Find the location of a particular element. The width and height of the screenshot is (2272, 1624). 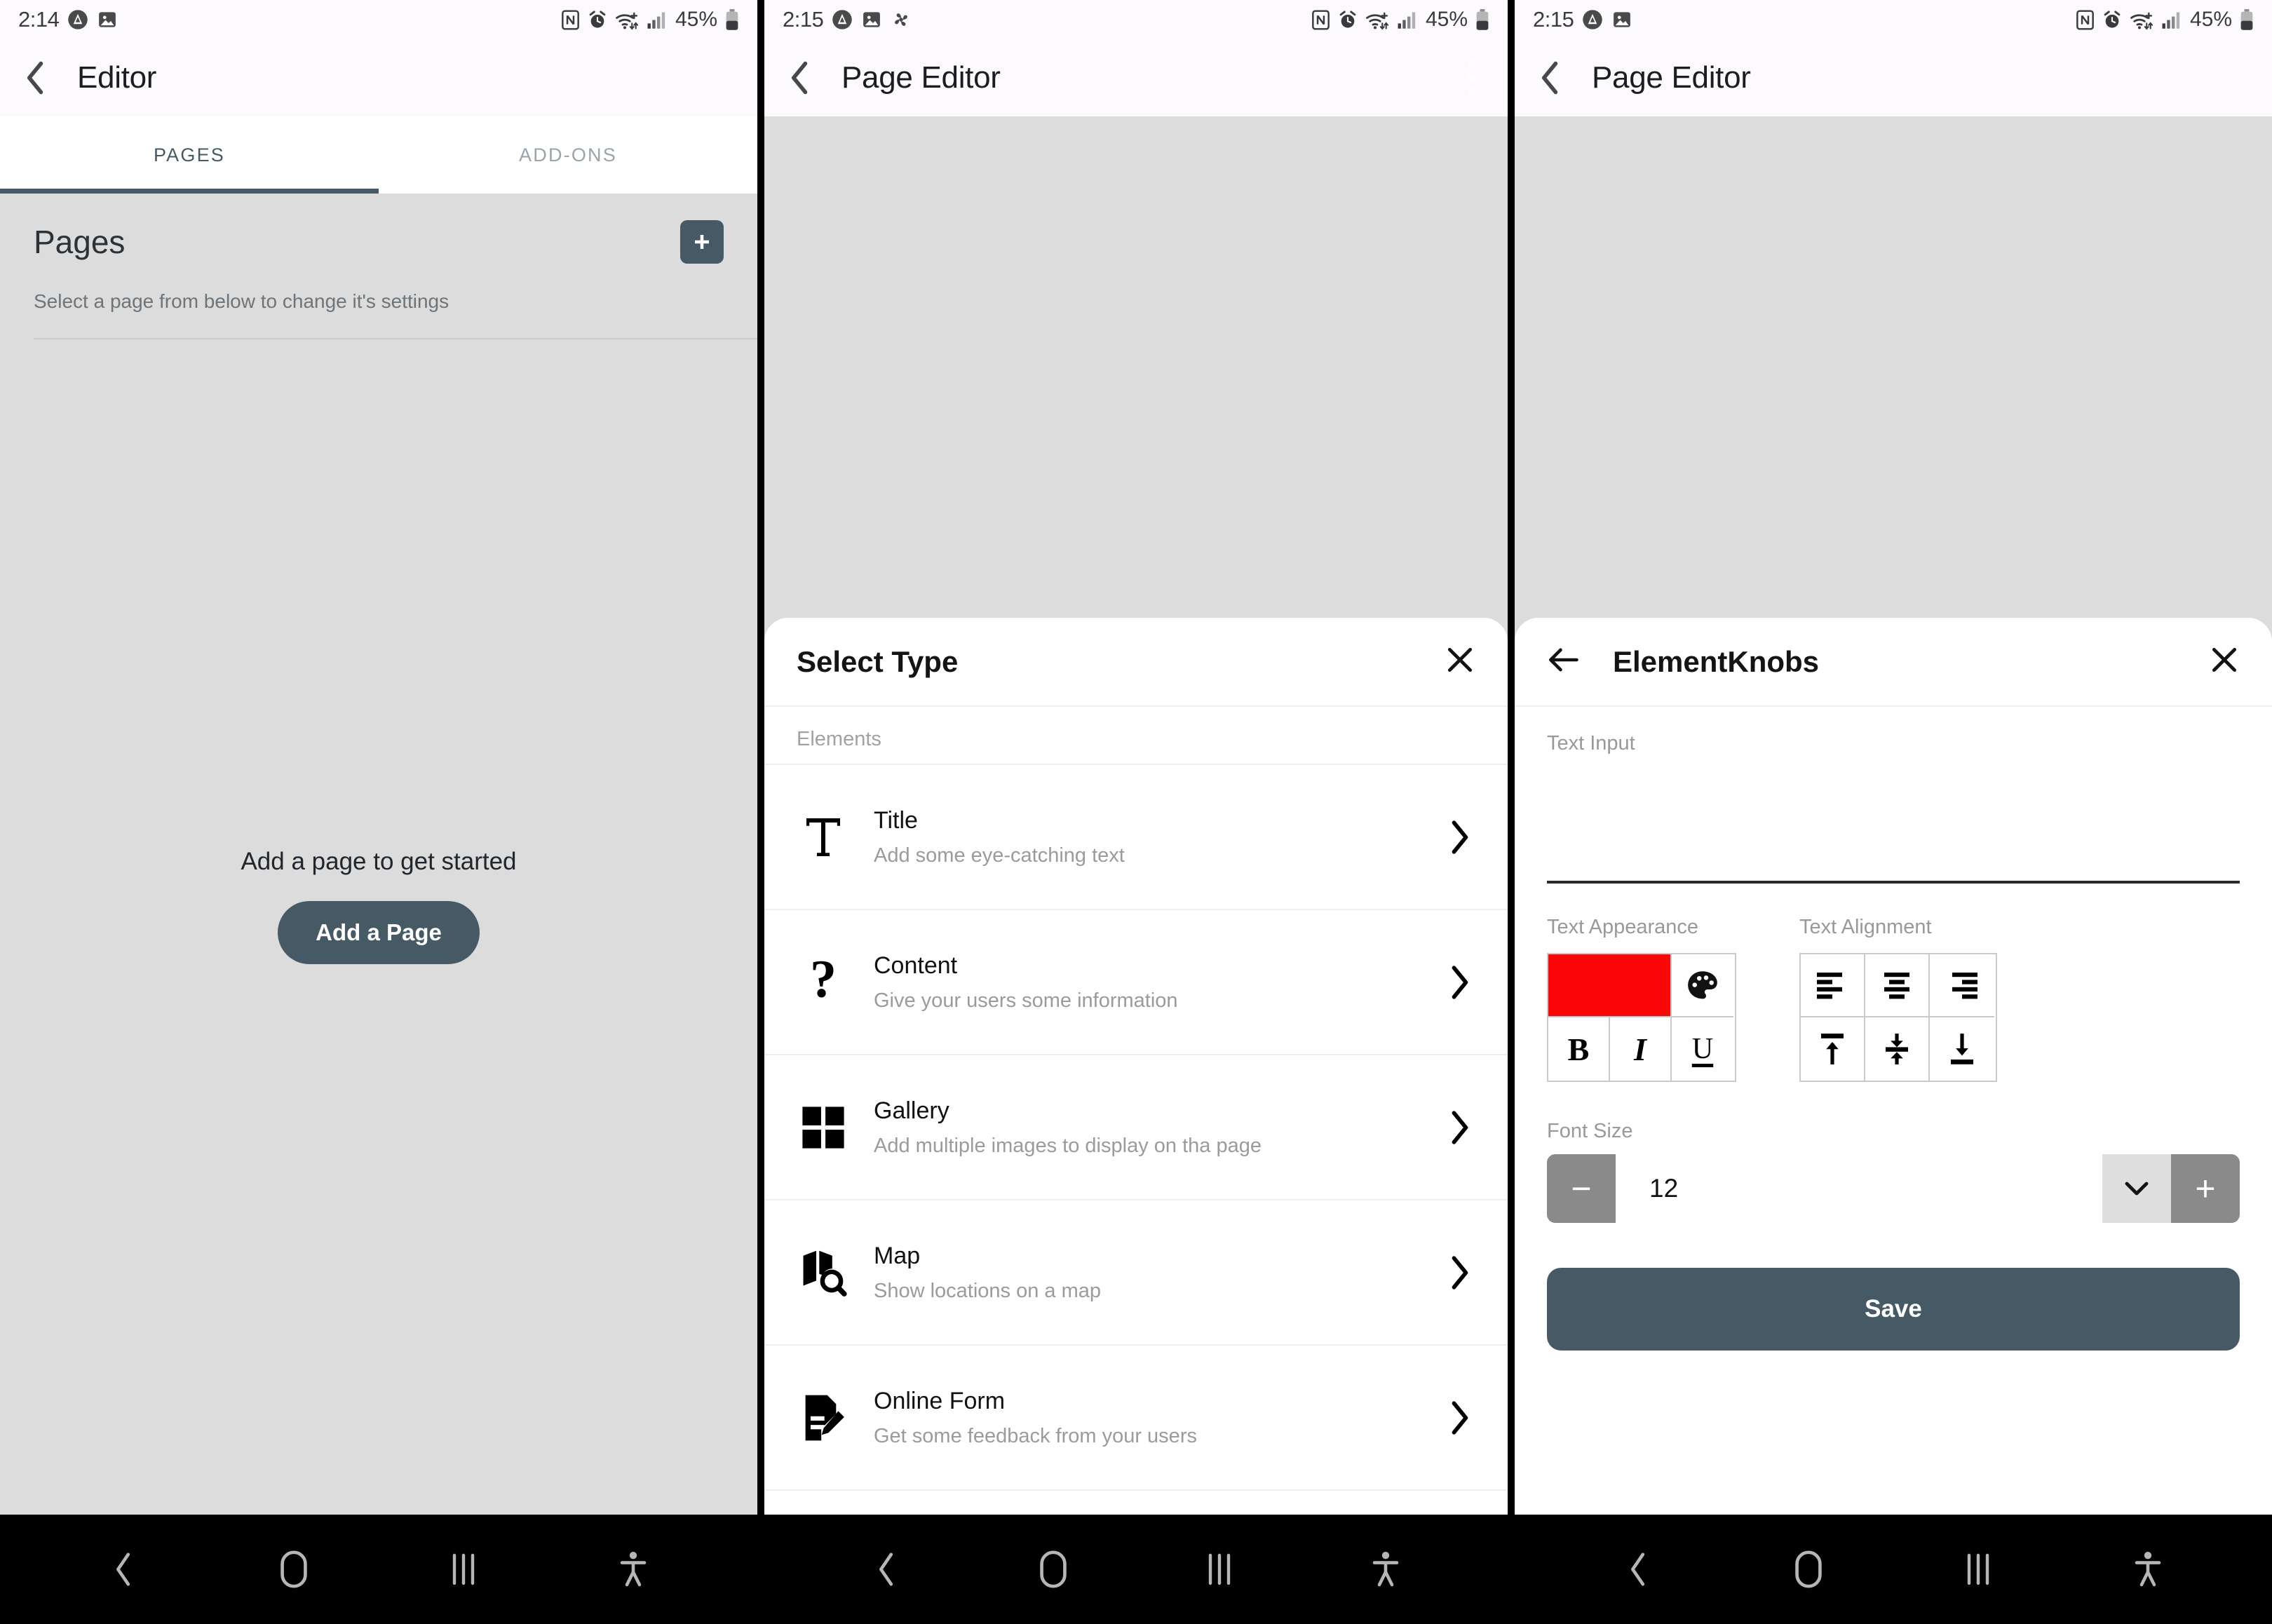

palette-icon-button is located at coordinates (1702, 985).